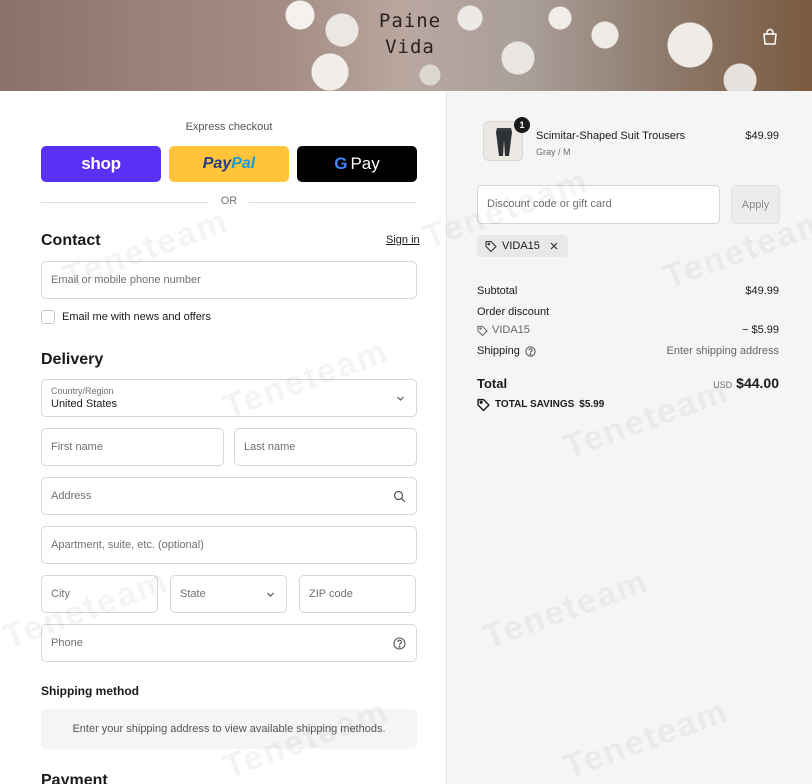  I want to click on city-placeholder: City, so click(60, 594).